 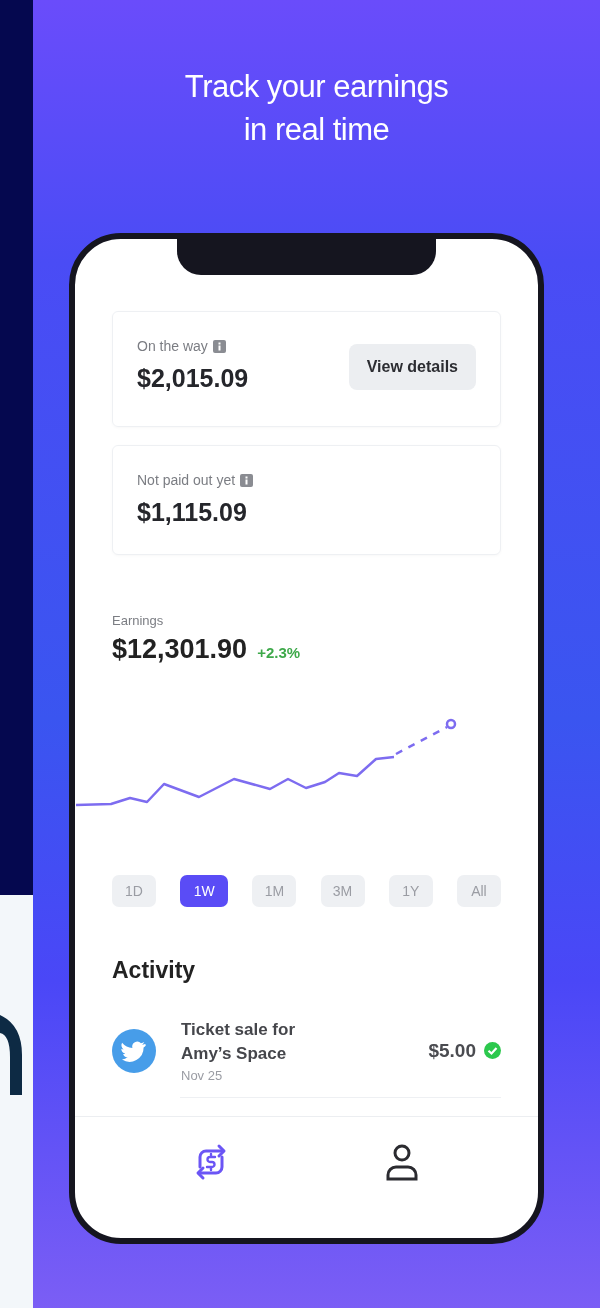 What do you see at coordinates (192, 512) in the screenshot?
I see `balance-amount: $1,115.09` at bounding box center [192, 512].